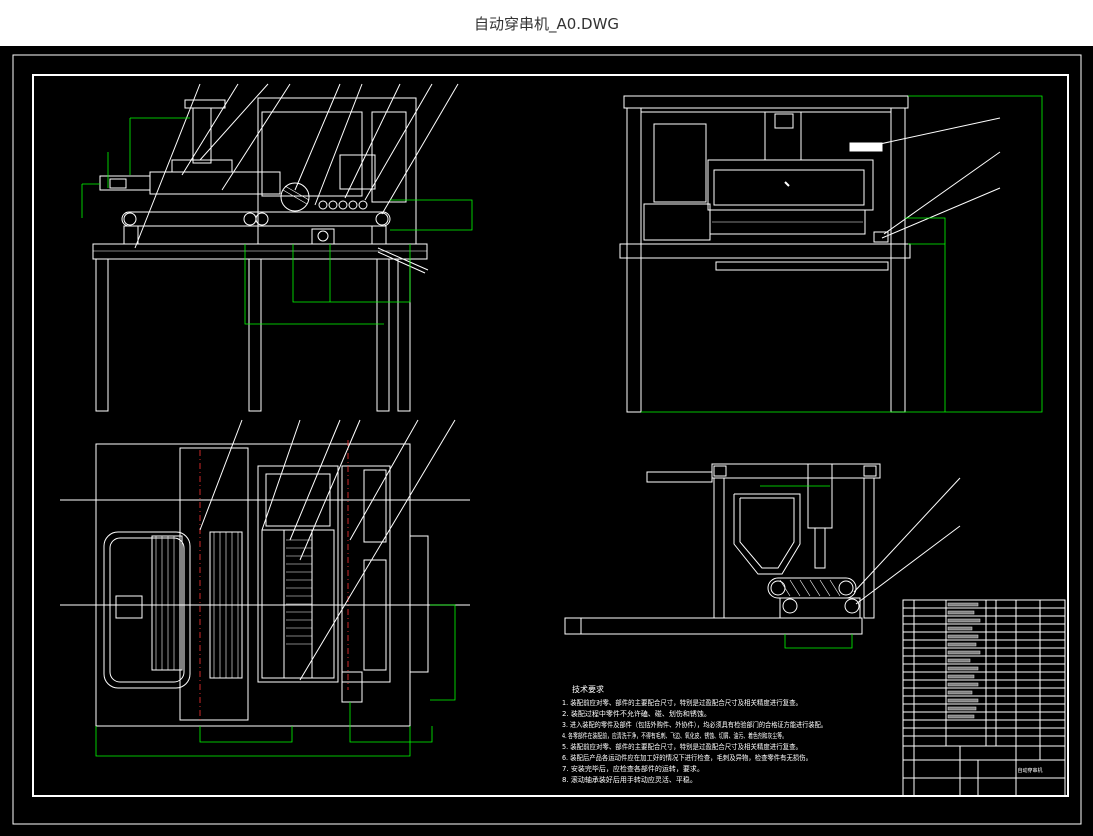  What do you see at coordinates (277, 247) in the screenshot?
I see `front-view` at bounding box center [277, 247].